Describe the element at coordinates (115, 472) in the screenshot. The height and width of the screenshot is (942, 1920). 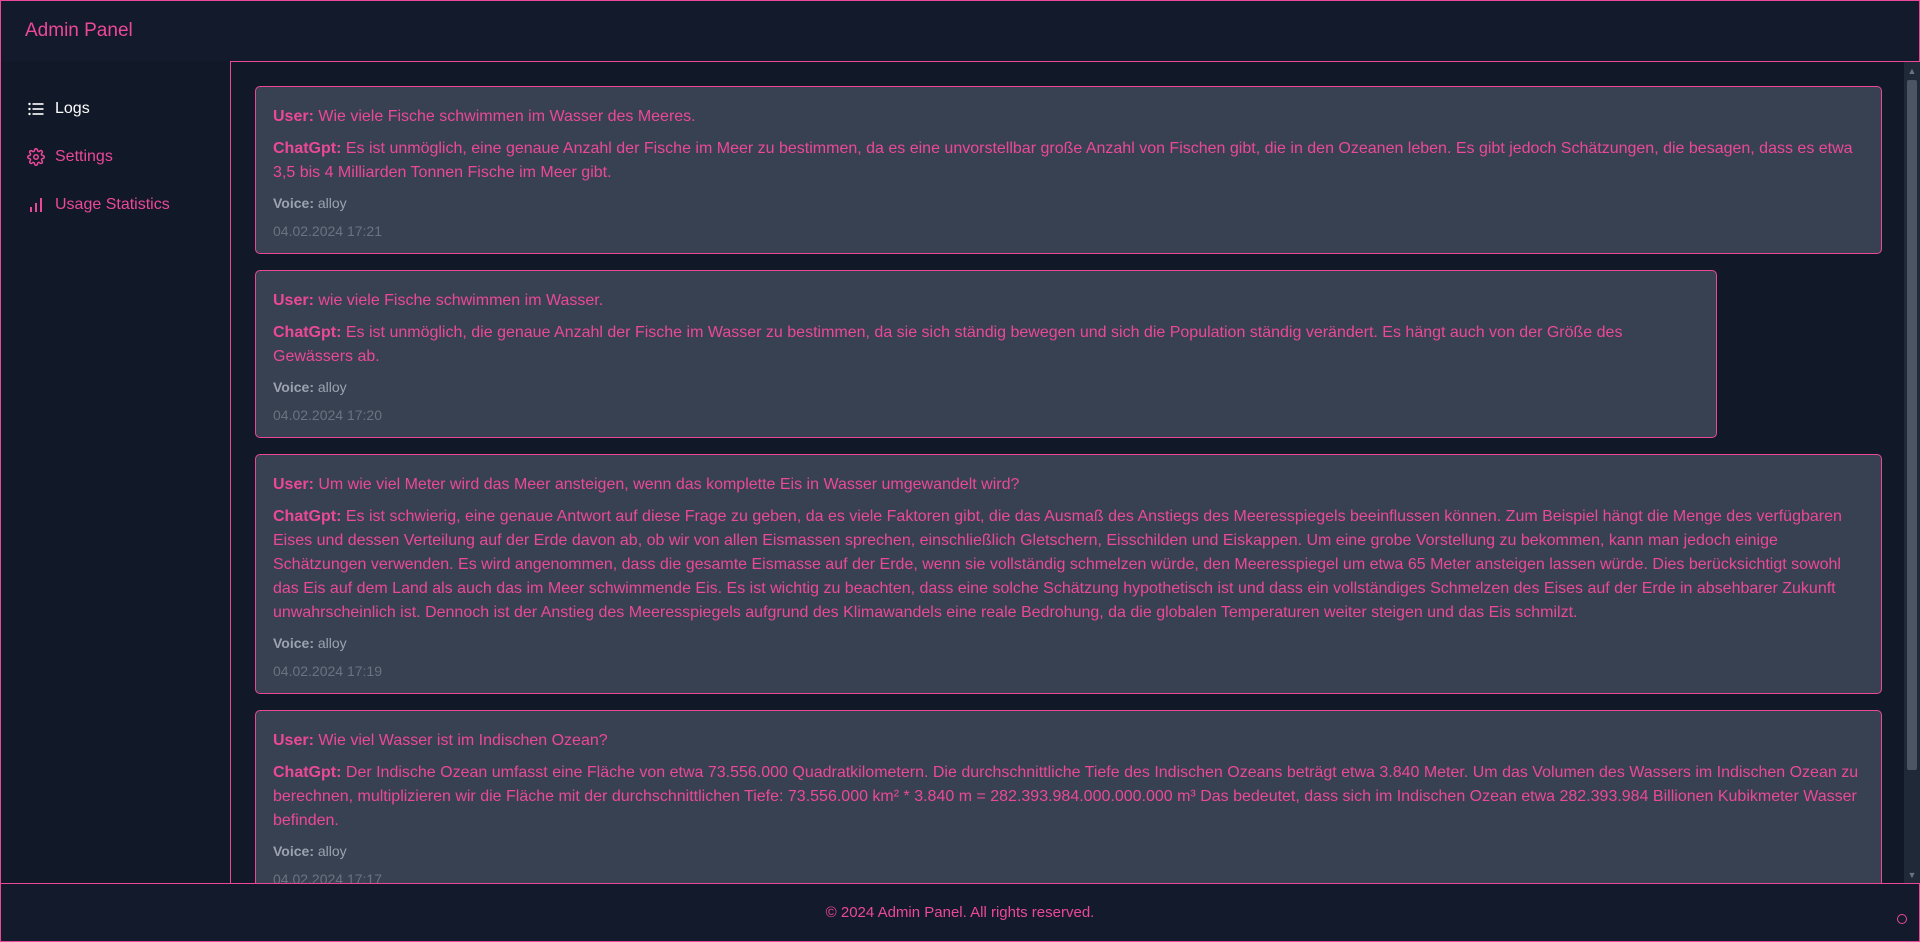
I see `sidebar: Logs Settings Usage Statistics` at that location.